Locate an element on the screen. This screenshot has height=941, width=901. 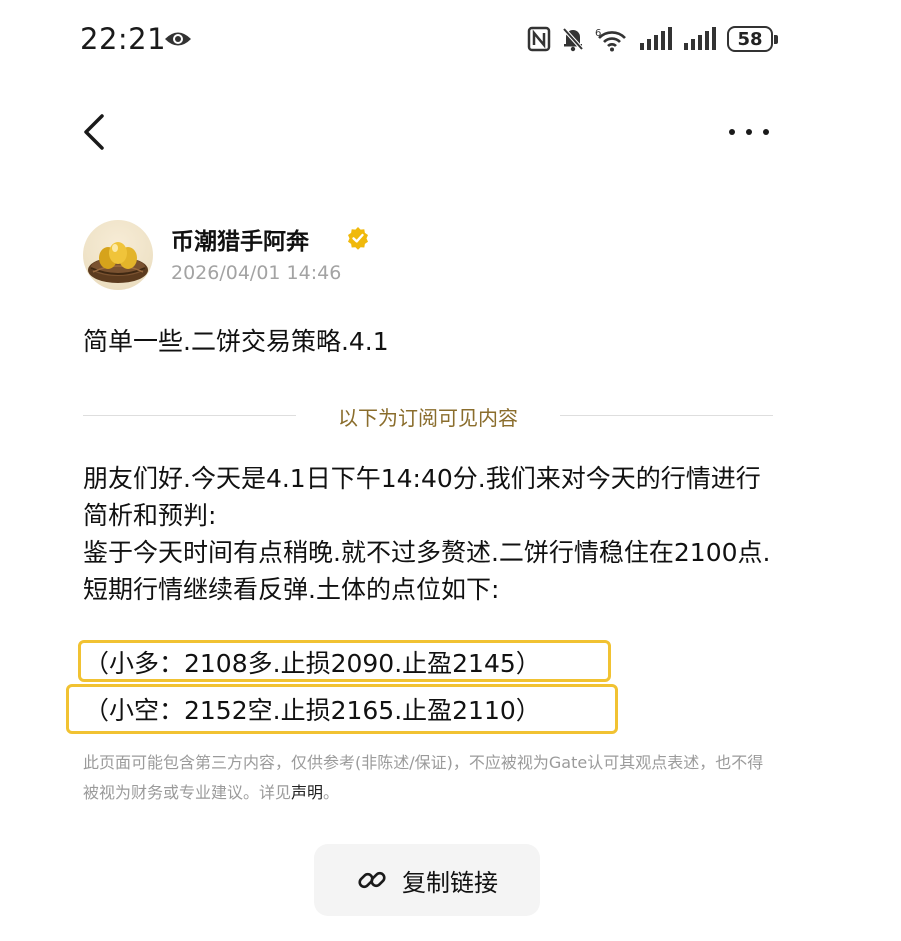
subscriber-divider-label: 以下为订阅可见内容 is located at coordinates (428, 418).